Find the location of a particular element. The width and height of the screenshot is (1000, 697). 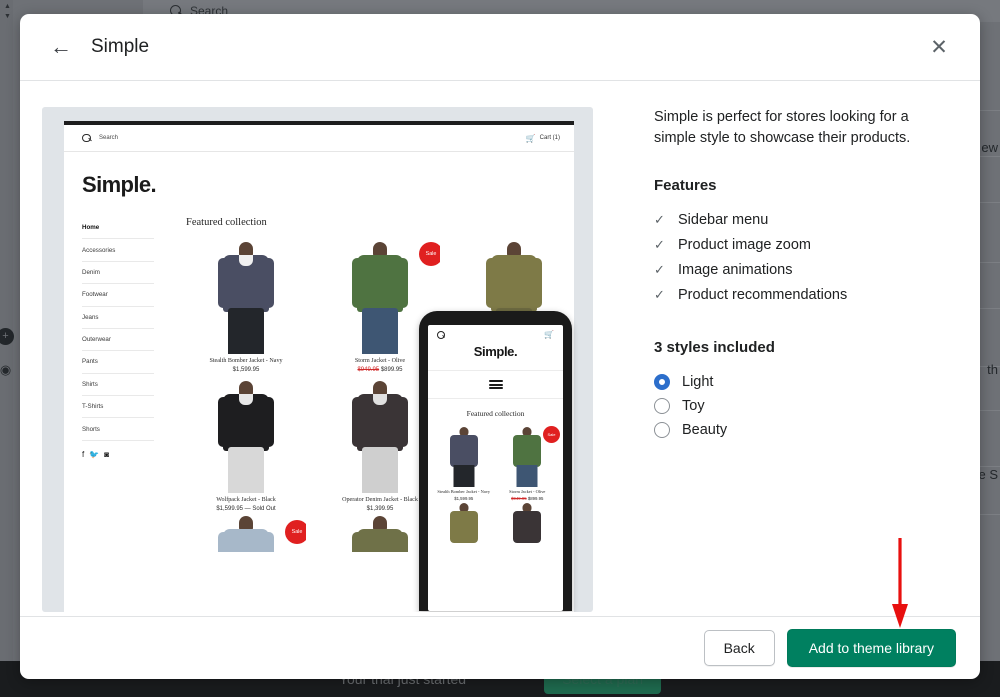

storefront-cart: 🛒 Cart (1) is located at coordinates (543, 138).